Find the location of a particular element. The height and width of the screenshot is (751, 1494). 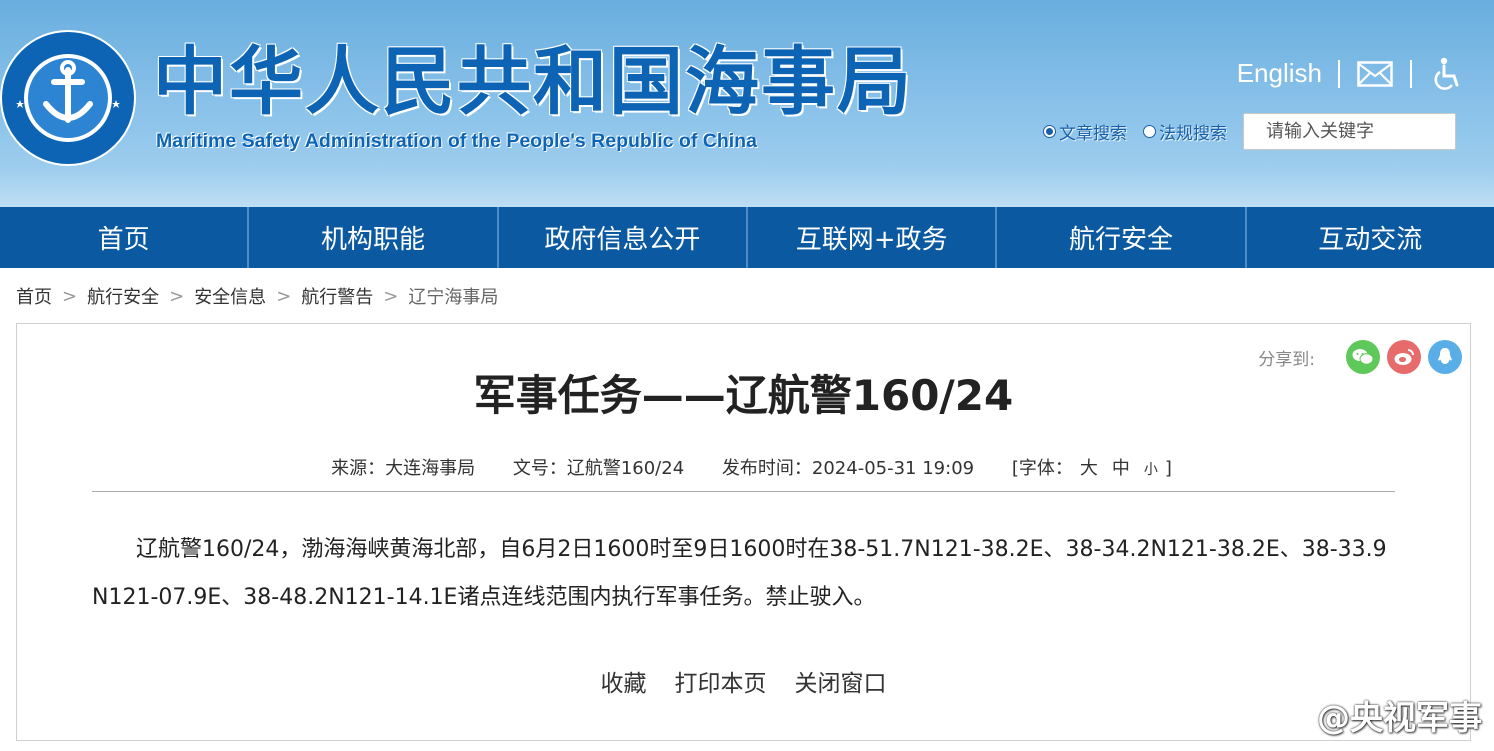

article-actions: 收藏 打印本页 关闭窗口 is located at coordinates (743, 681).